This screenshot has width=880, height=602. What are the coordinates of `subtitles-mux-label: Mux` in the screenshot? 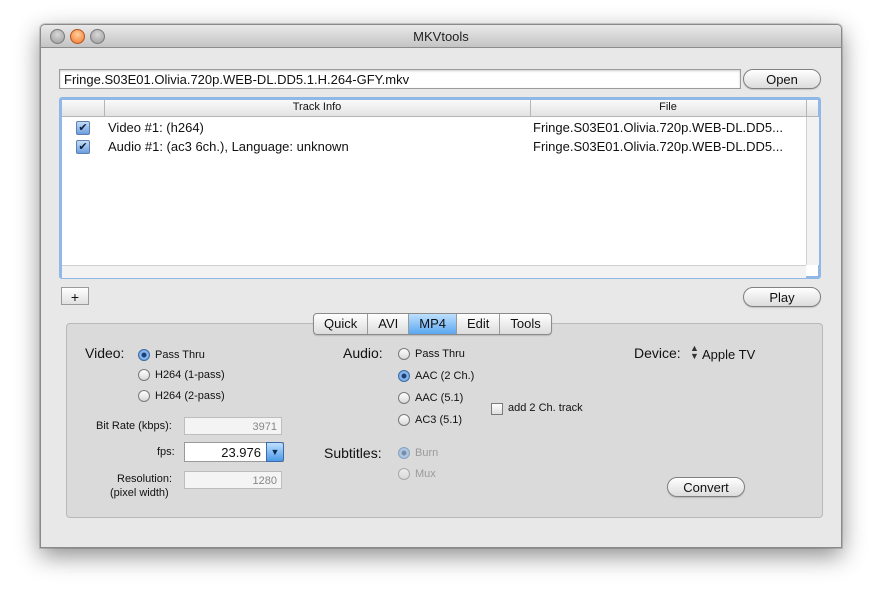 It's located at (425, 474).